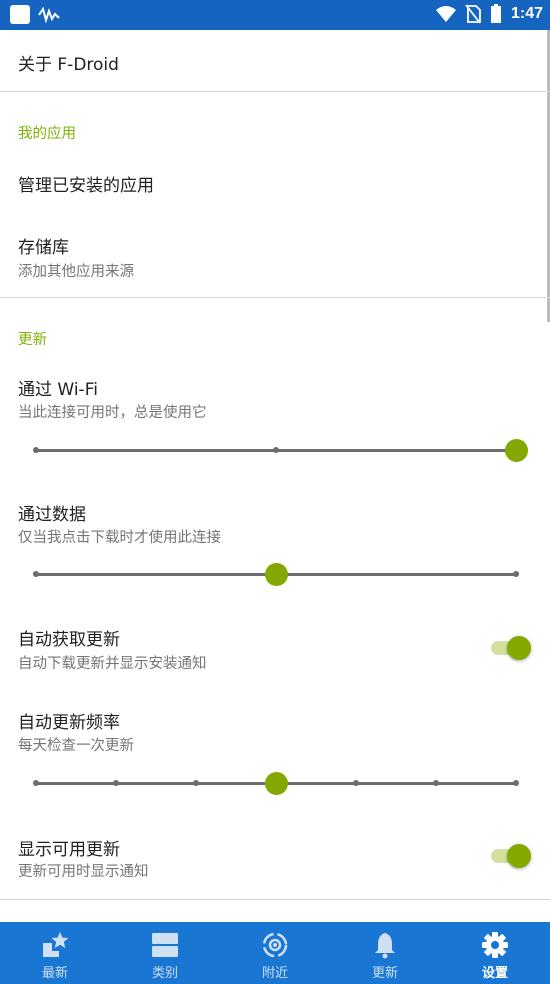 Image resolution: width=550 pixels, height=984 pixels. What do you see at coordinates (164, 973) in the screenshot?
I see `nav-label: 类别` at bounding box center [164, 973].